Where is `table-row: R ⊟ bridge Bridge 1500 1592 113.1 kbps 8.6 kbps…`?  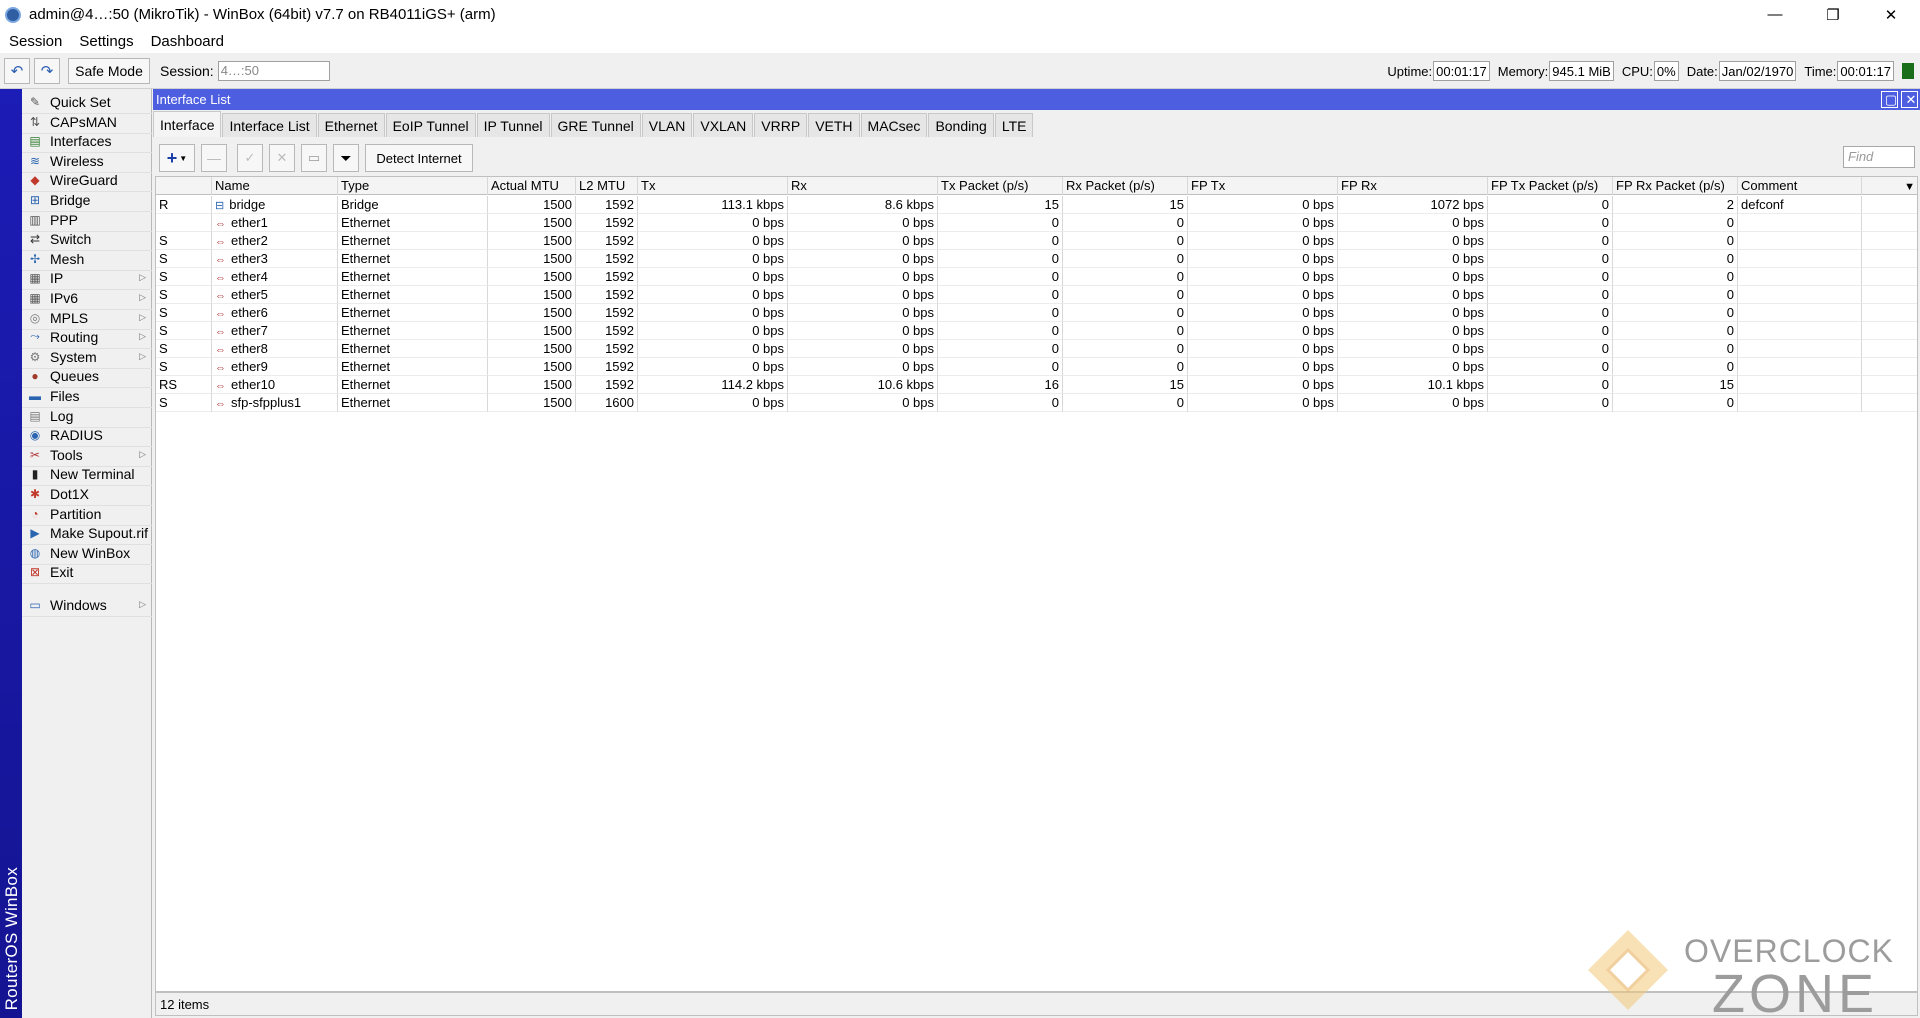
table-row: R ⊟ bridge Bridge 1500 1592 113.1 kbps 8.6 kbps… is located at coordinates (1036, 205).